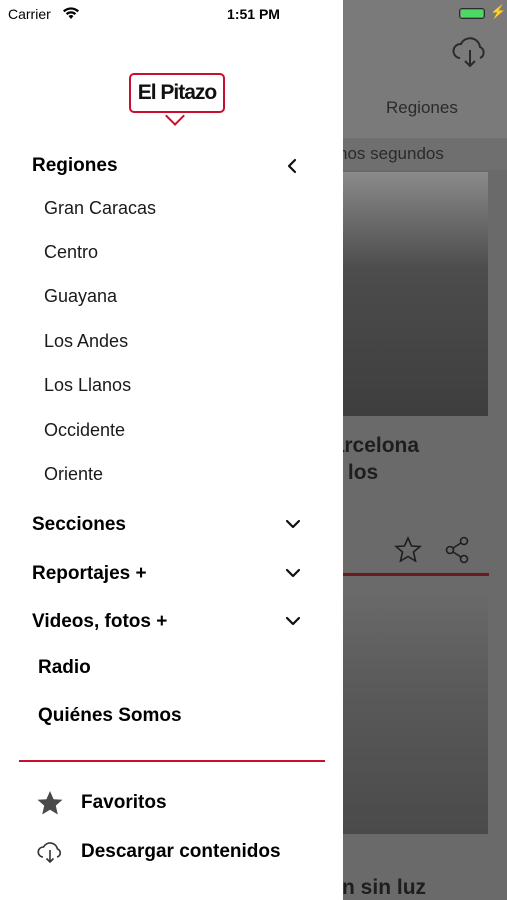 This screenshot has height=900, width=507. I want to click on descargar-contenidos-link: Descargar contenidos, so click(158, 852).